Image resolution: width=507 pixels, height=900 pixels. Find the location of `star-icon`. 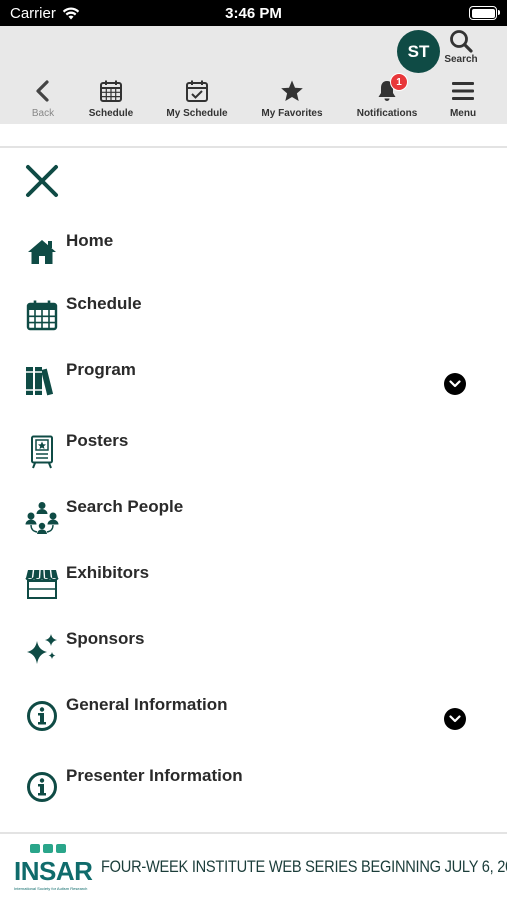

star-icon is located at coordinates (292, 90).